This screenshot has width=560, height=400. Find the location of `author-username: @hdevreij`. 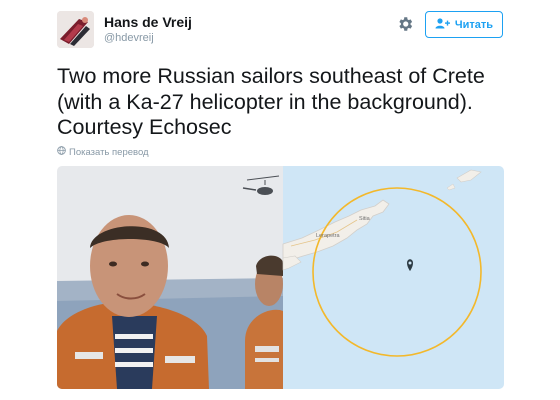

author-username: @hdevreij is located at coordinates (129, 38).